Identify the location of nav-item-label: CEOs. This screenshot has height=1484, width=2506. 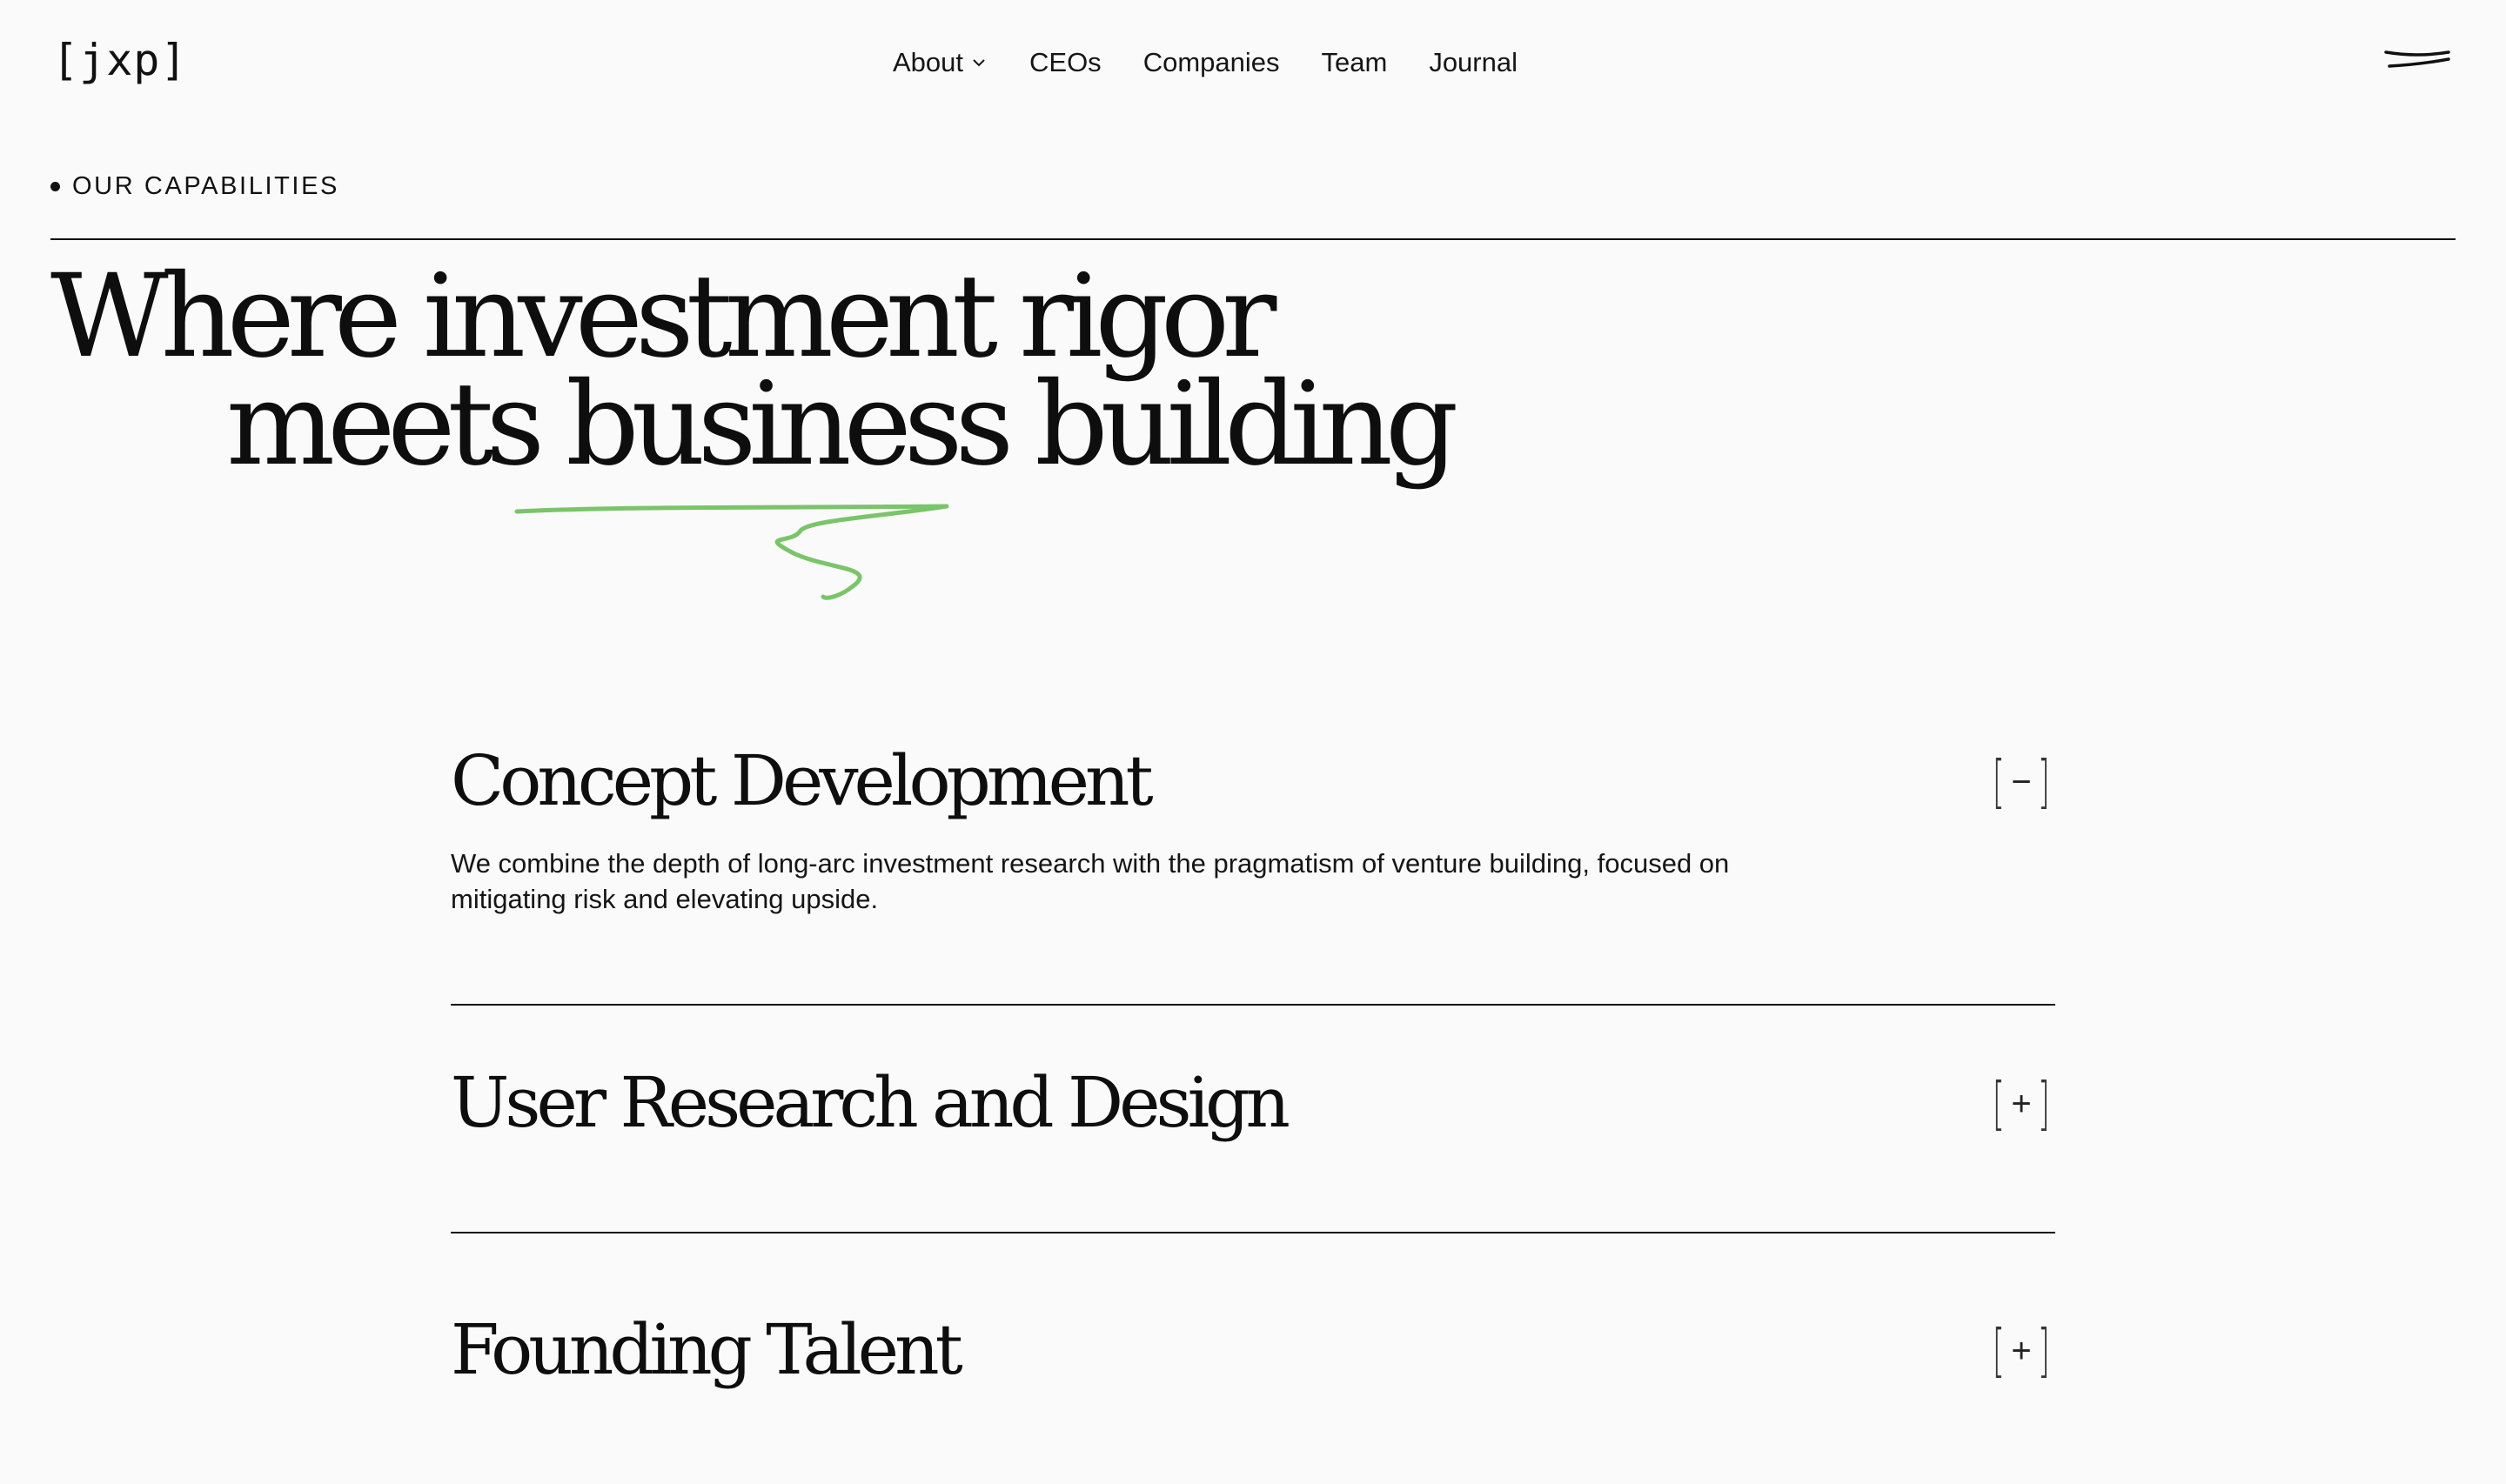
(1065, 62).